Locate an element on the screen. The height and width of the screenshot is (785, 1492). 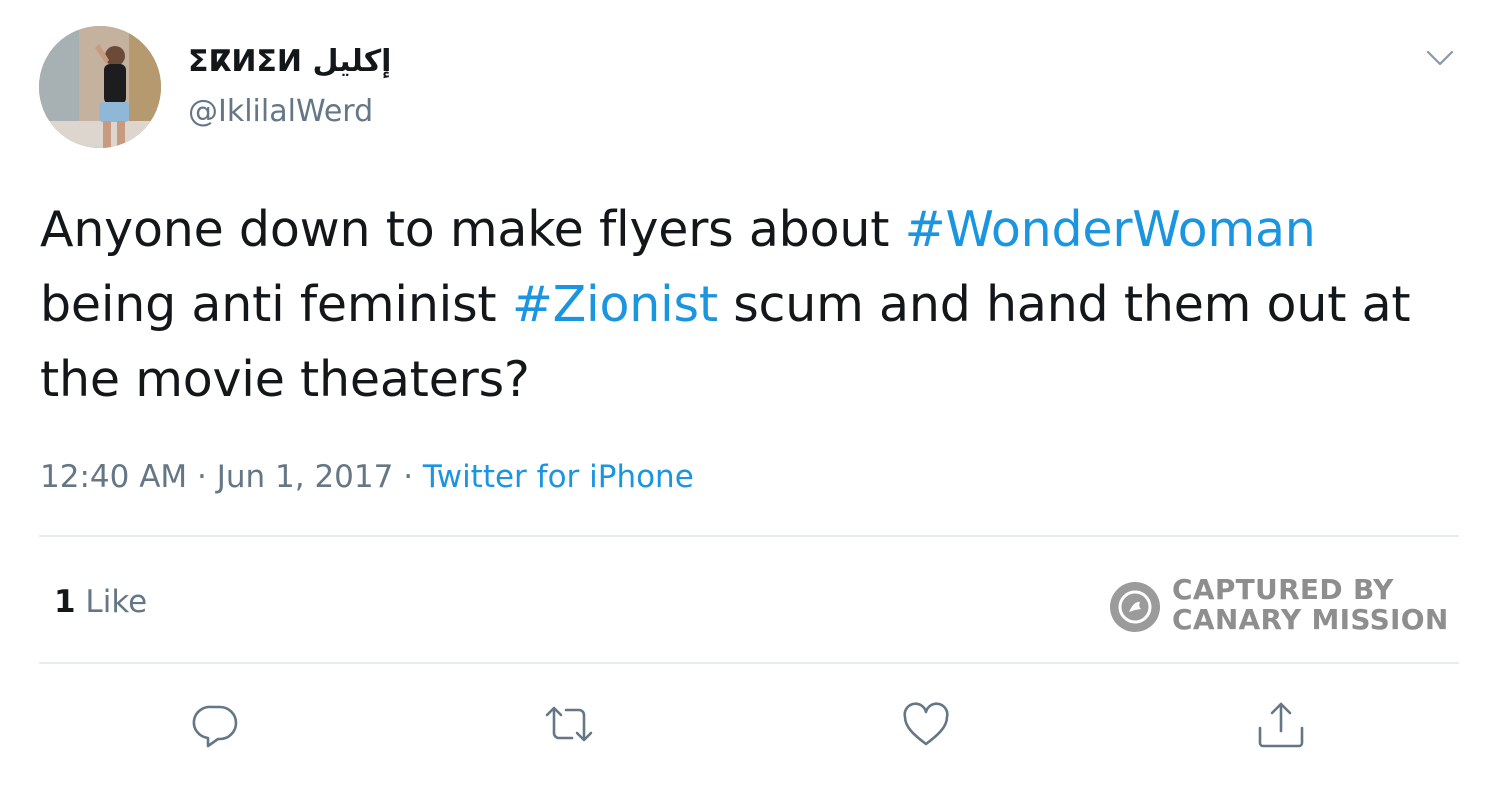
like-button is located at coordinates (926, 725).